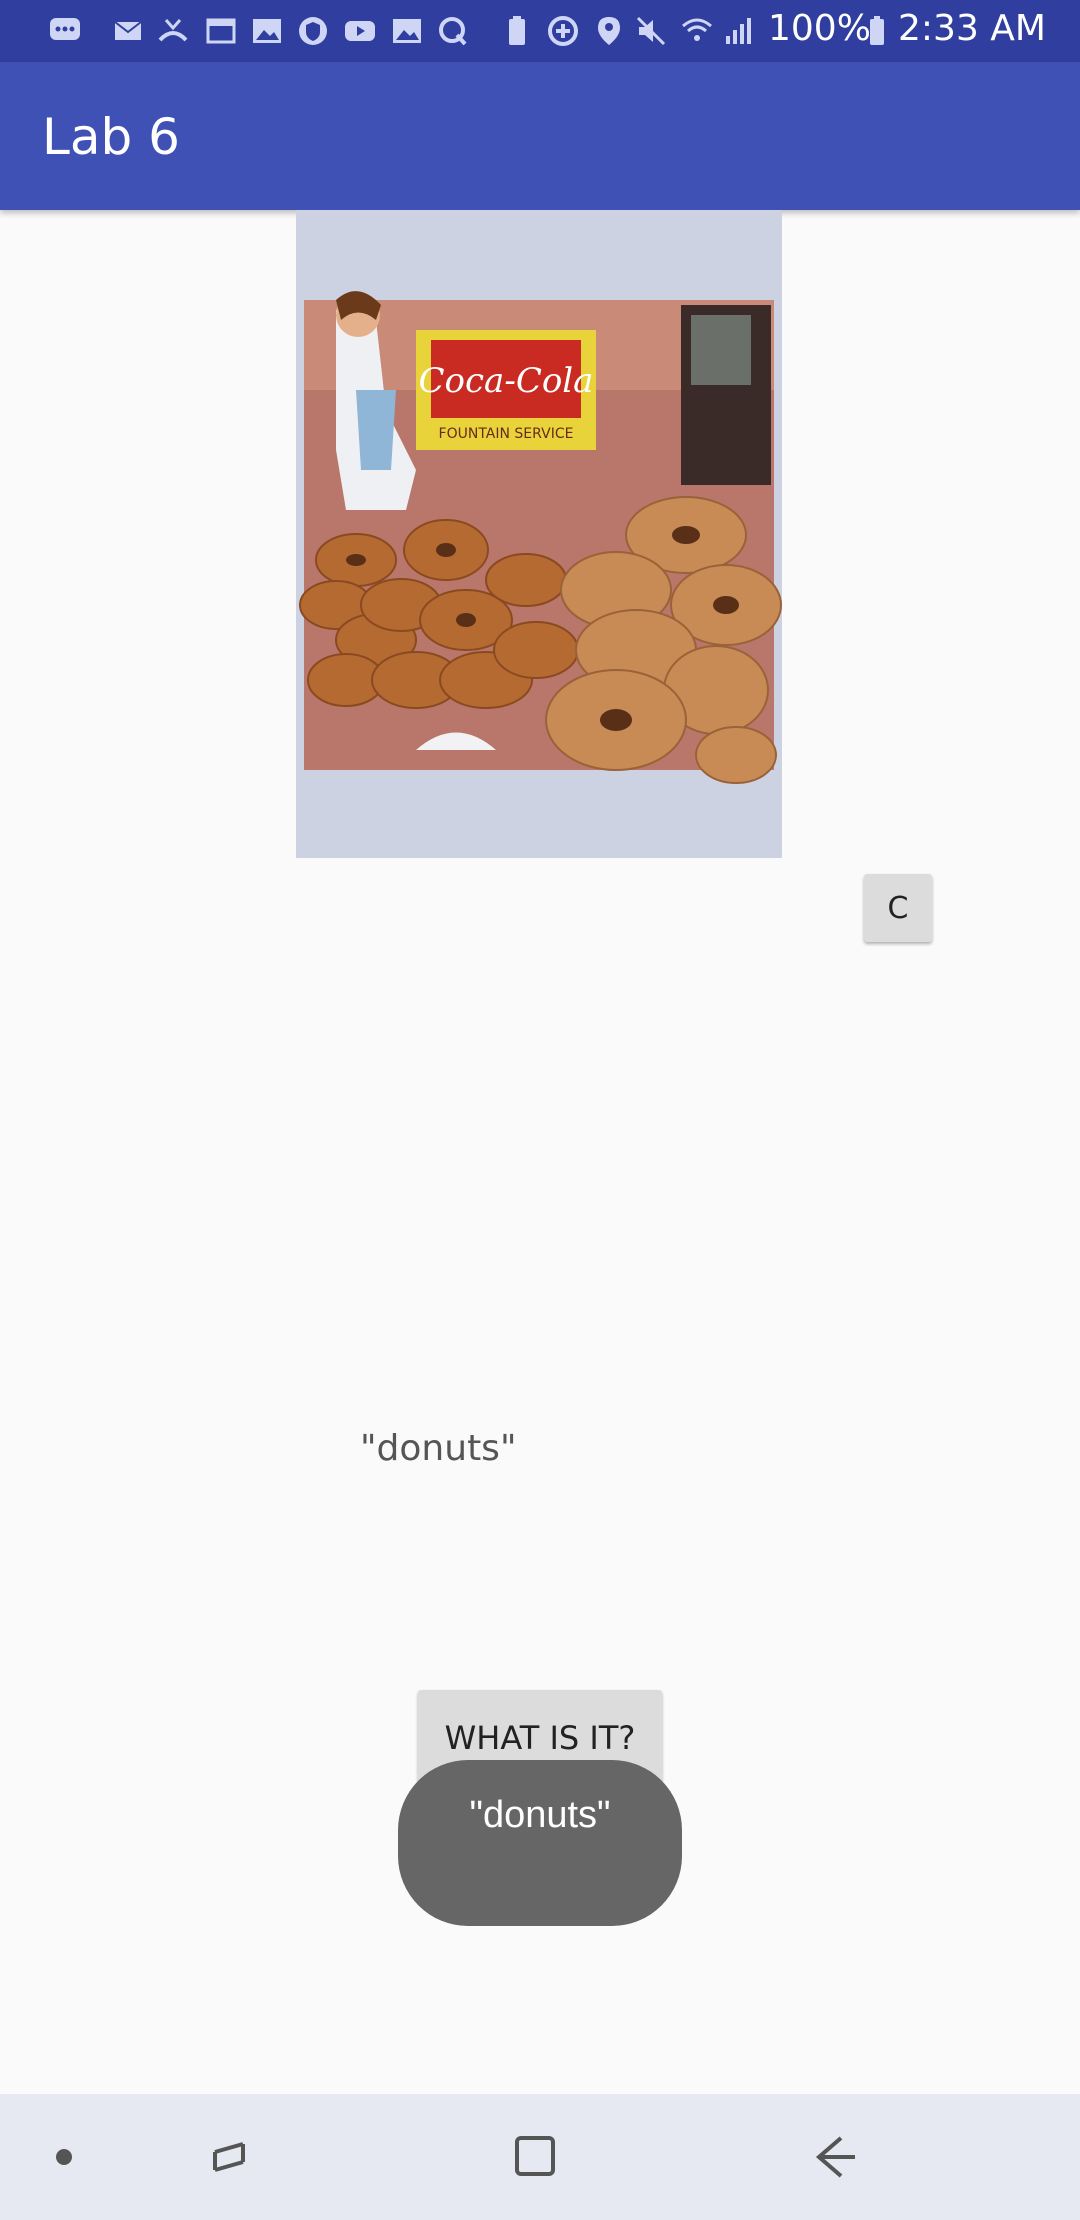 The height and width of the screenshot is (2220, 1080). What do you see at coordinates (407, 31) in the screenshot?
I see `gallery-icon` at bounding box center [407, 31].